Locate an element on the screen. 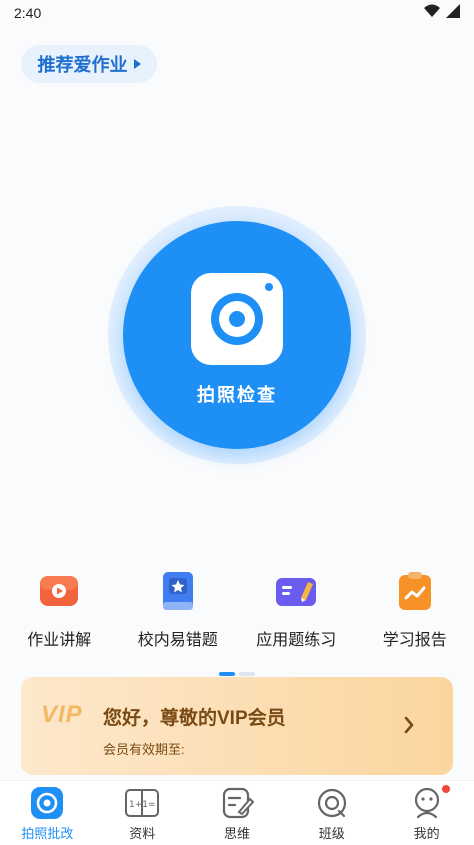  quick-action-mistakes: 校内易错题 is located at coordinates (178, 610).